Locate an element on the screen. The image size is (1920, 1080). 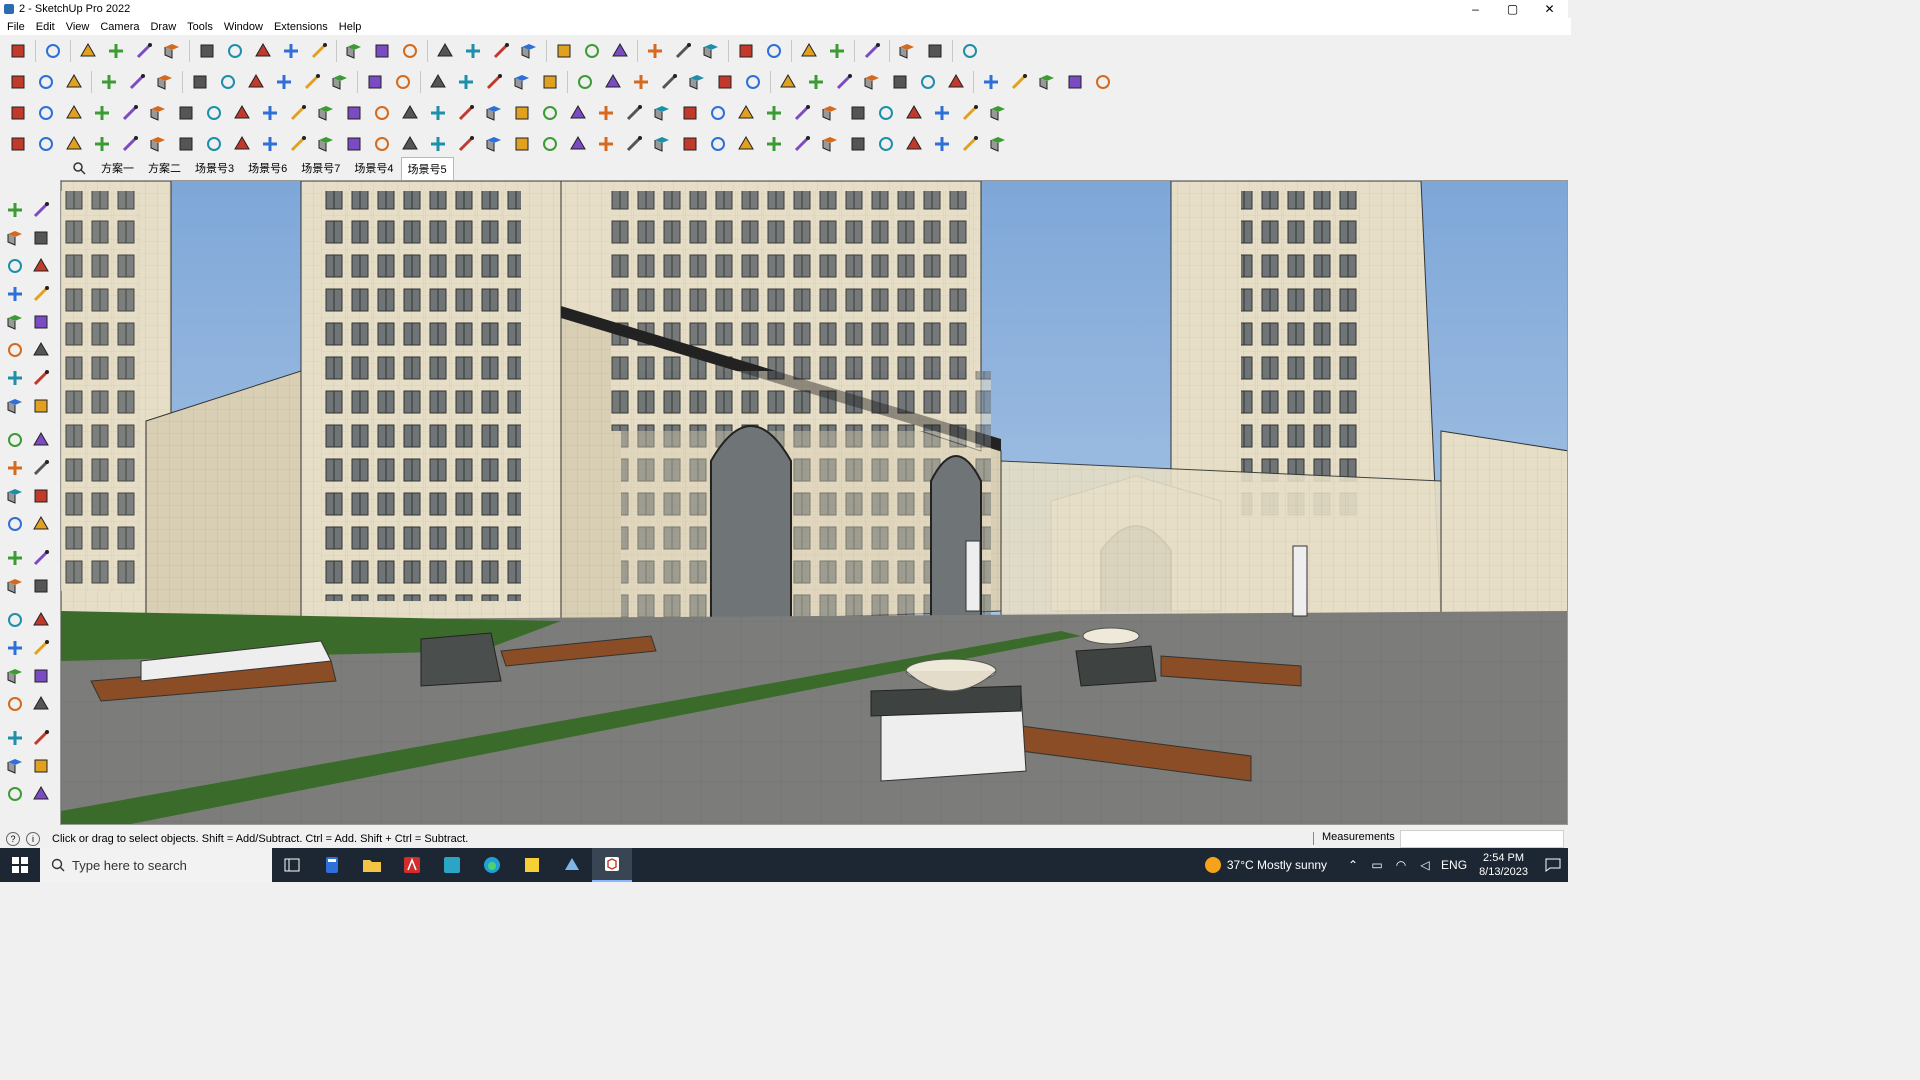
clock: 2:54 PM 8/13/2023 is located at coordinates (1503, 865).